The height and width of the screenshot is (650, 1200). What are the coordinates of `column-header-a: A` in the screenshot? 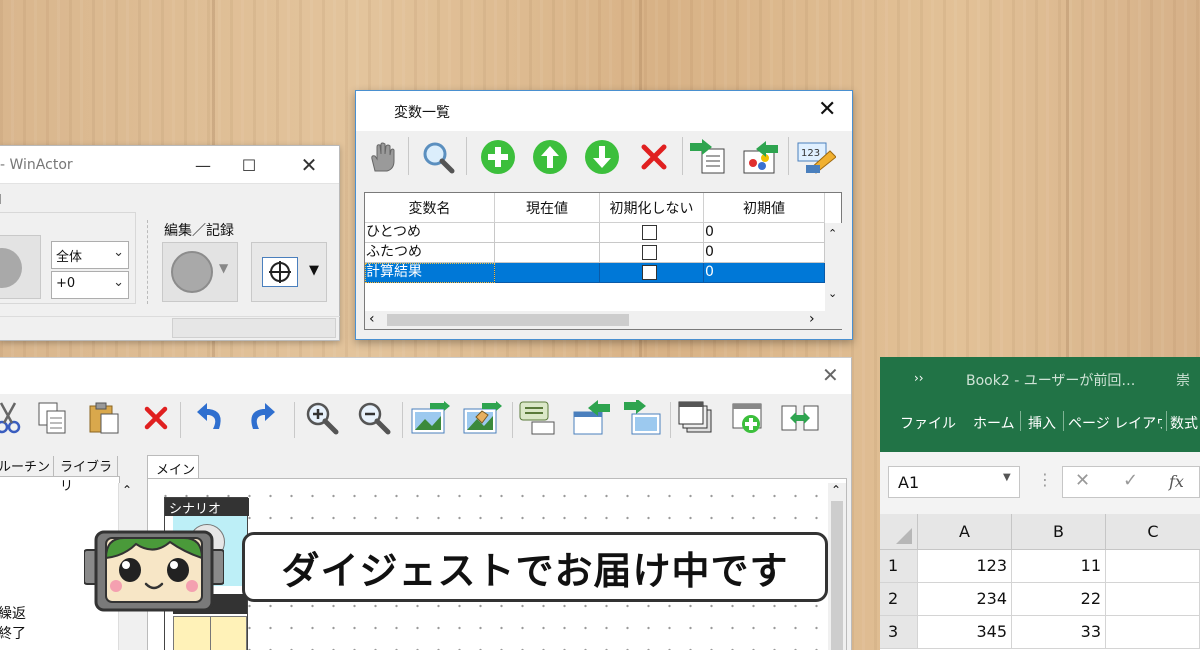 It's located at (965, 532).